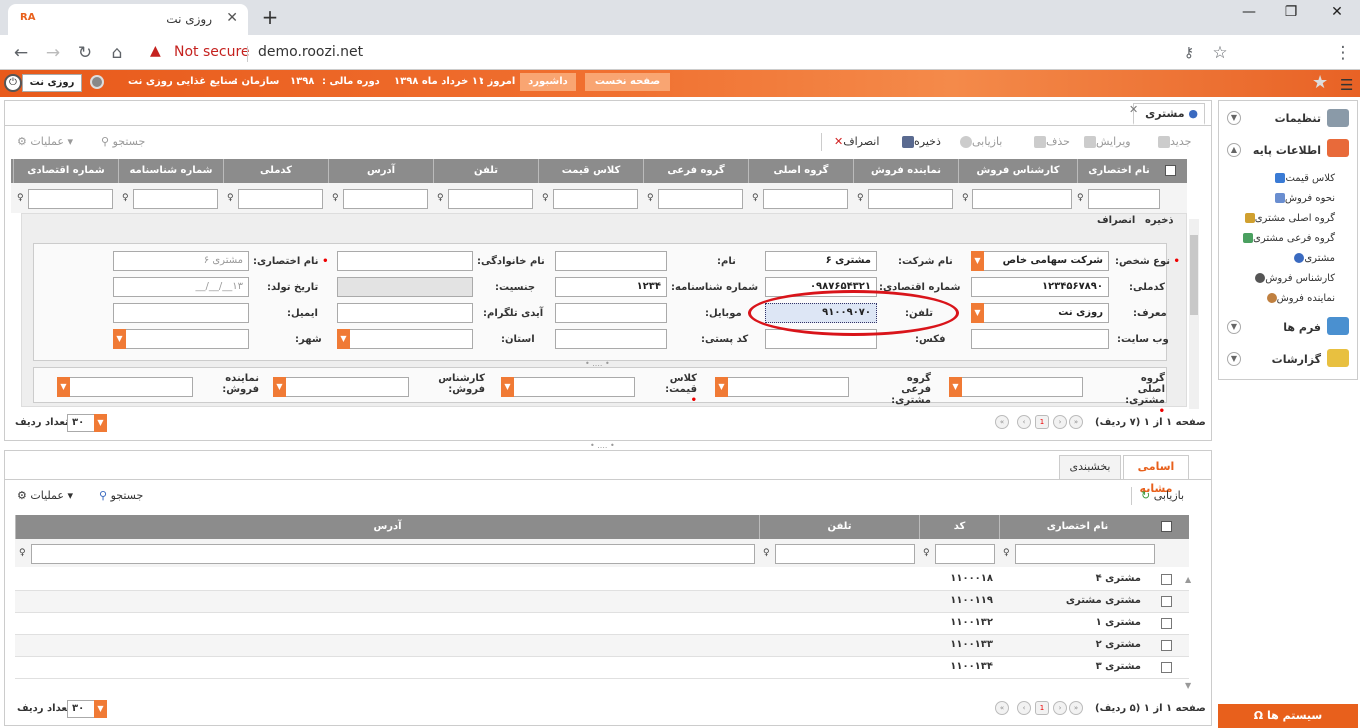  What do you see at coordinates (212, 52) in the screenshot?
I see `not-secure-label: Not secure` at bounding box center [212, 52].